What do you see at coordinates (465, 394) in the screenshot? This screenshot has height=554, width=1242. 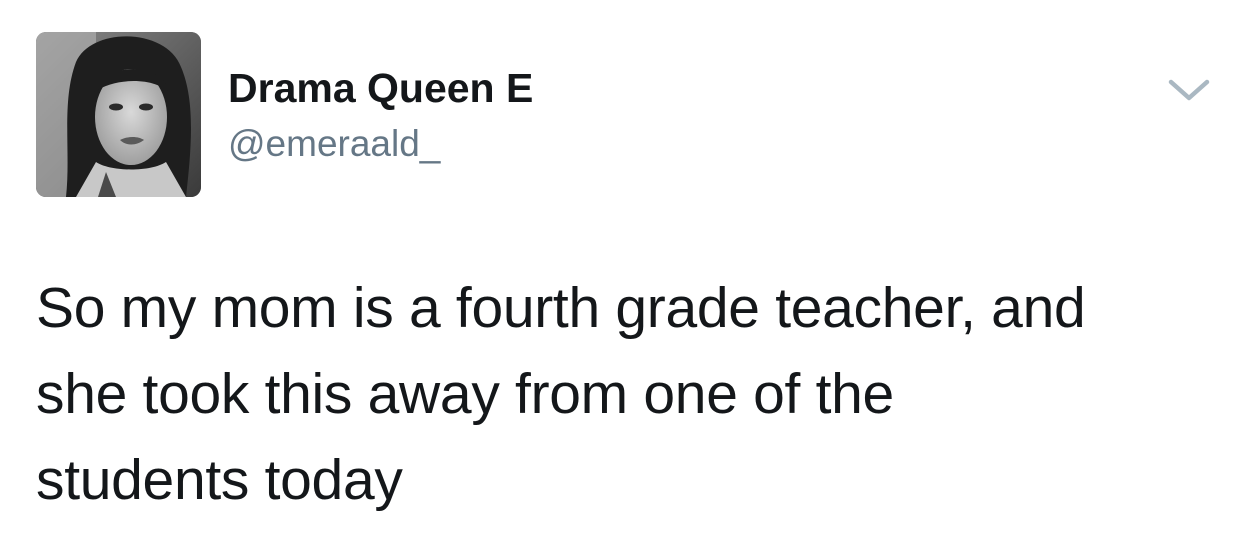 I see `tweet-text-line: she took this away from one of the` at bounding box center [465, 394].